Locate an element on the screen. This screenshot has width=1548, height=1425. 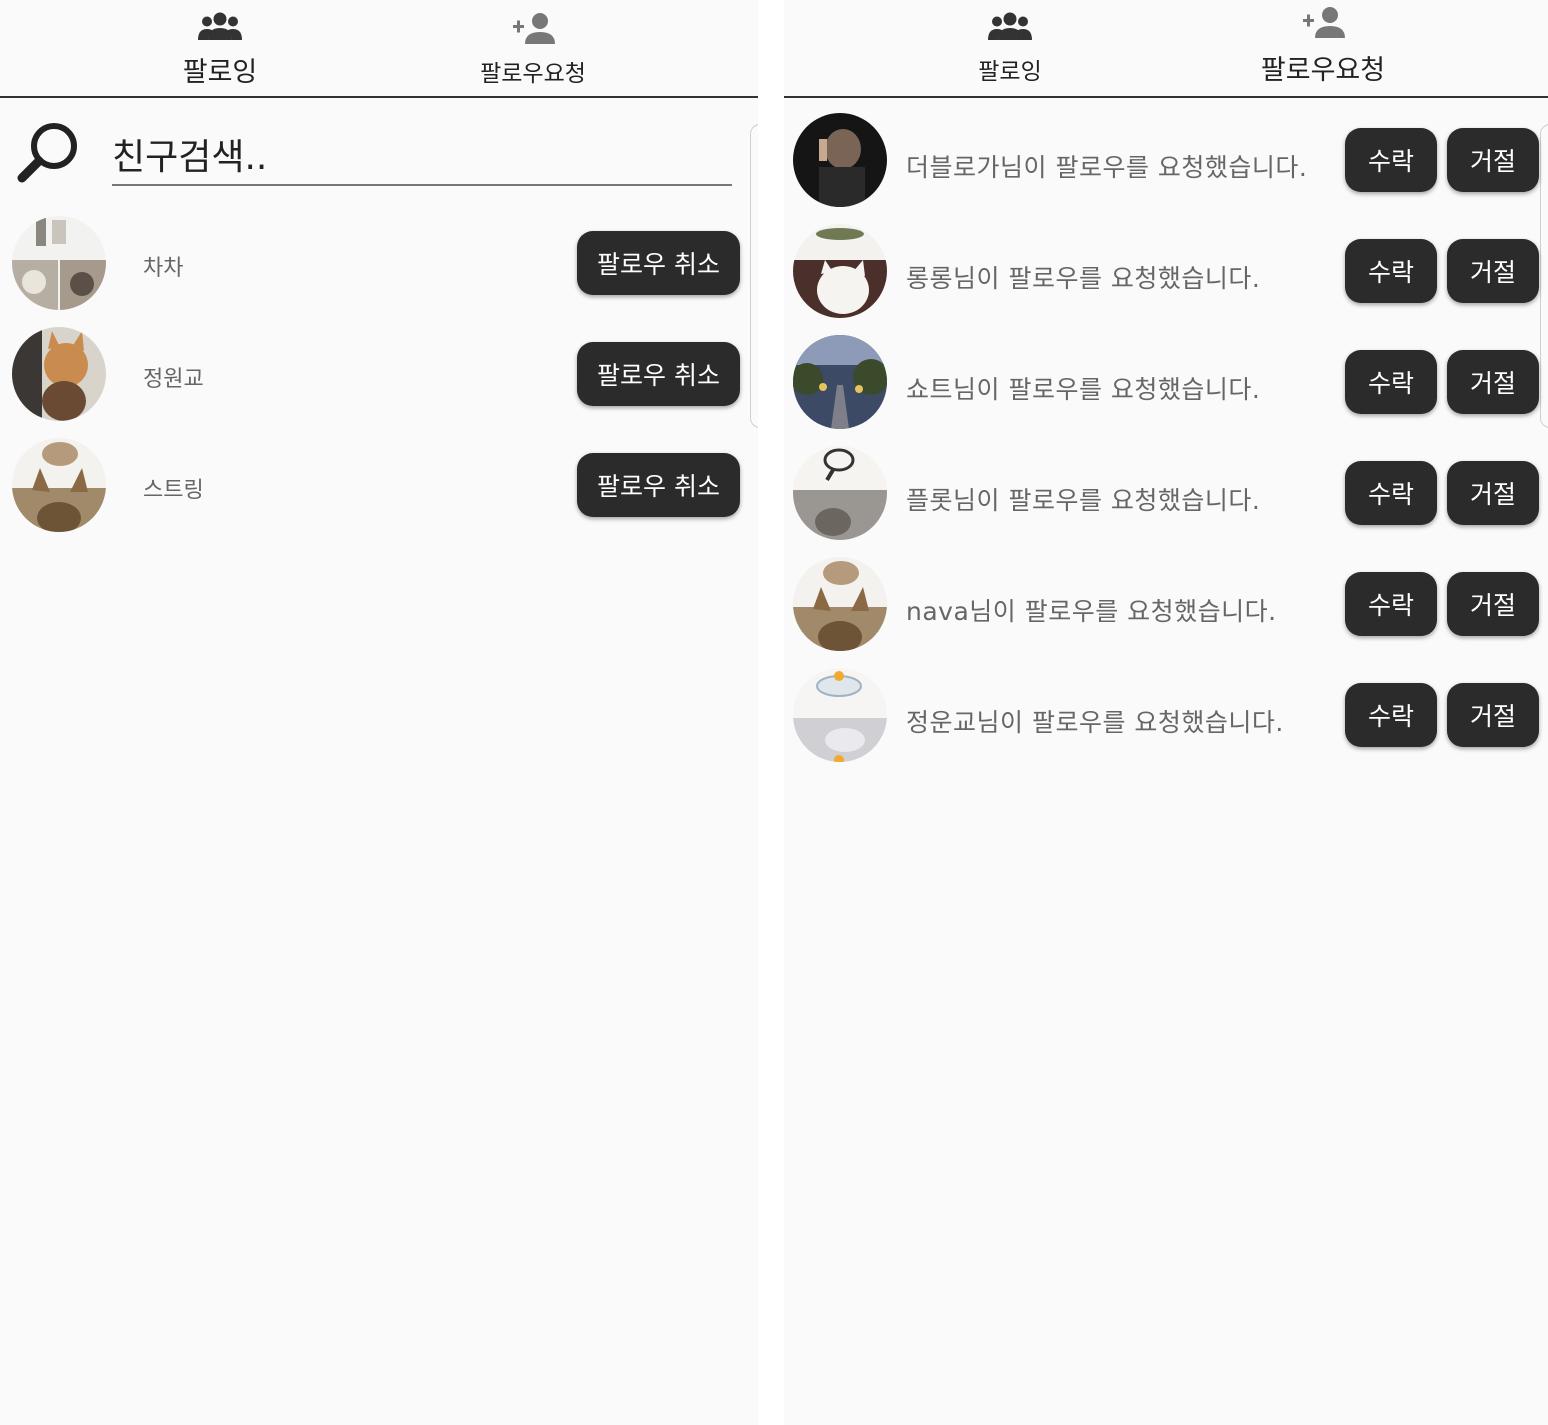
request-message: 롱롱님이 팔로우를 요청했습니다. is located at coordinates (1083, 278).